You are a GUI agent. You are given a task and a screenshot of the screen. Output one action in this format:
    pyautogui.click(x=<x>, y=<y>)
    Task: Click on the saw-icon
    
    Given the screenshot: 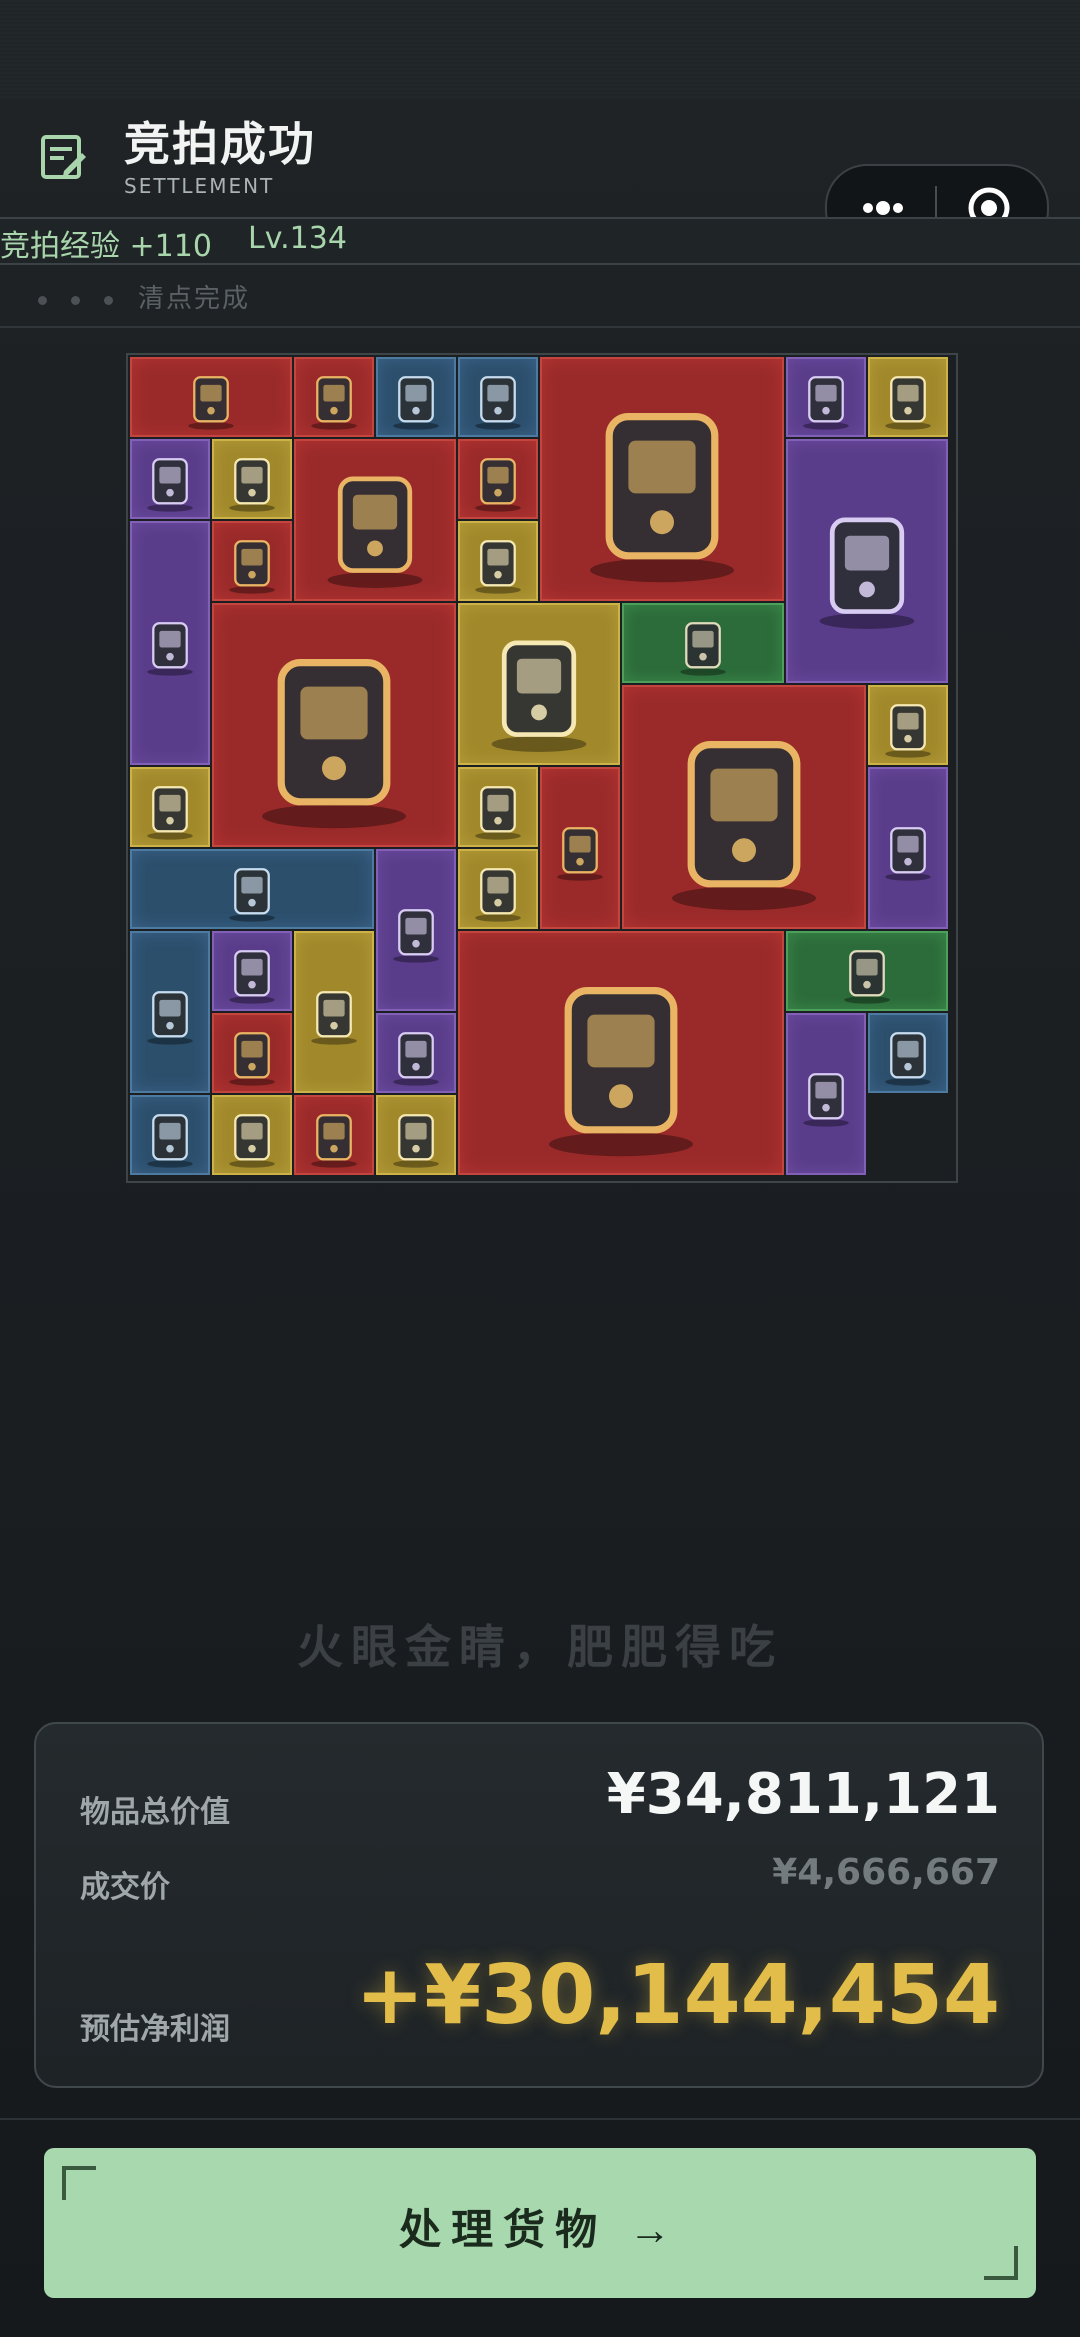 What is the action you would take?
    pyautogui.click(x=252, y=895)
    